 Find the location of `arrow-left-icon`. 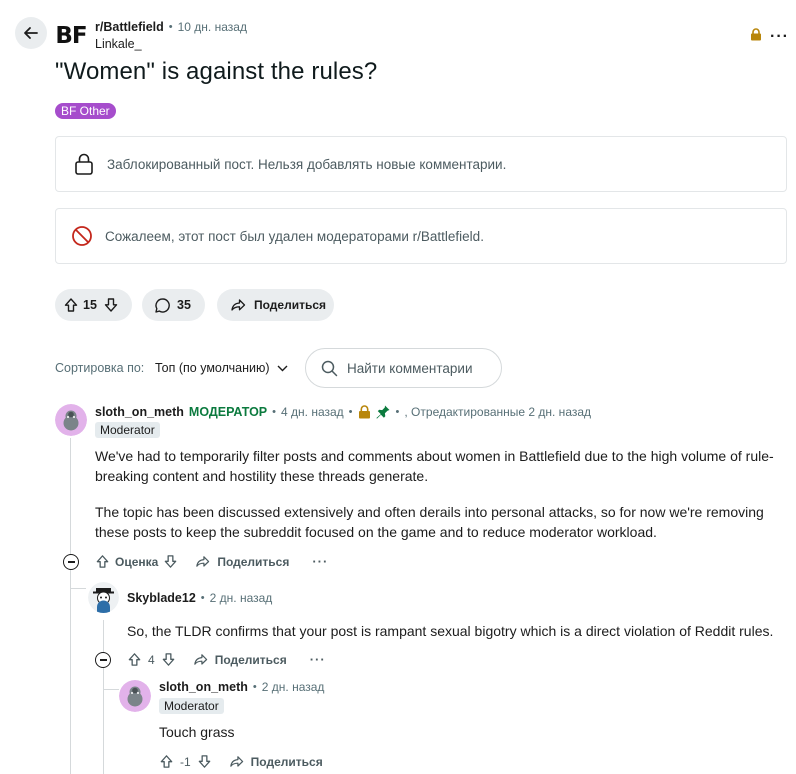

arrow-left-icon is located at coordinates (31, 33).